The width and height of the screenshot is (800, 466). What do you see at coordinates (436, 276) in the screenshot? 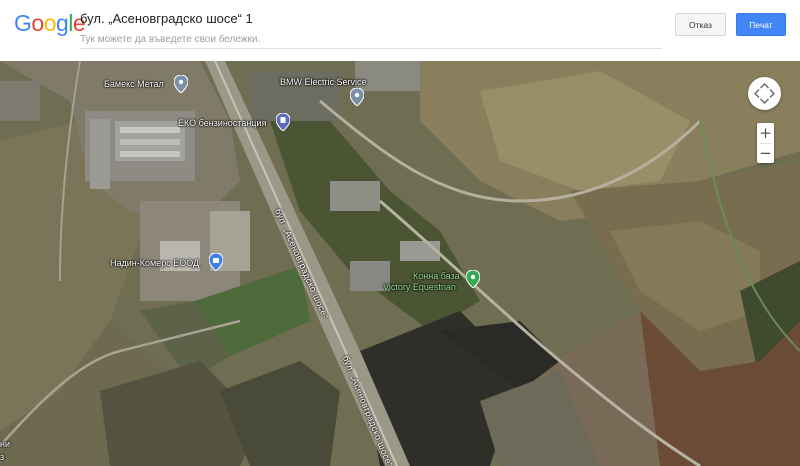
I see `poi-label-konna-baza: Конна база` at bounding box center [436, 276].